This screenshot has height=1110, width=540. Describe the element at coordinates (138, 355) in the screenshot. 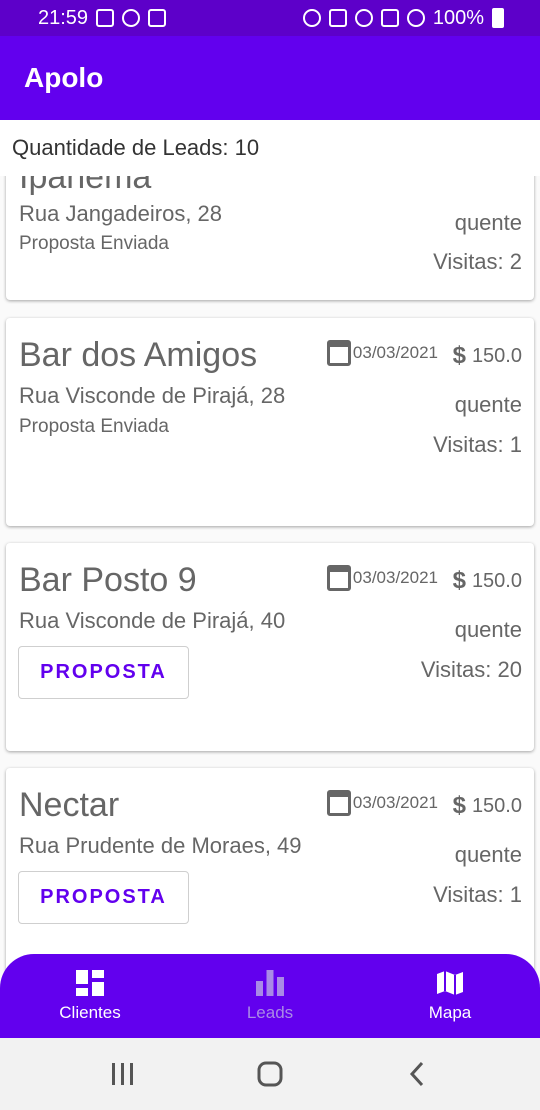

I see `lead-name: Bar dos Amigos` at that location.